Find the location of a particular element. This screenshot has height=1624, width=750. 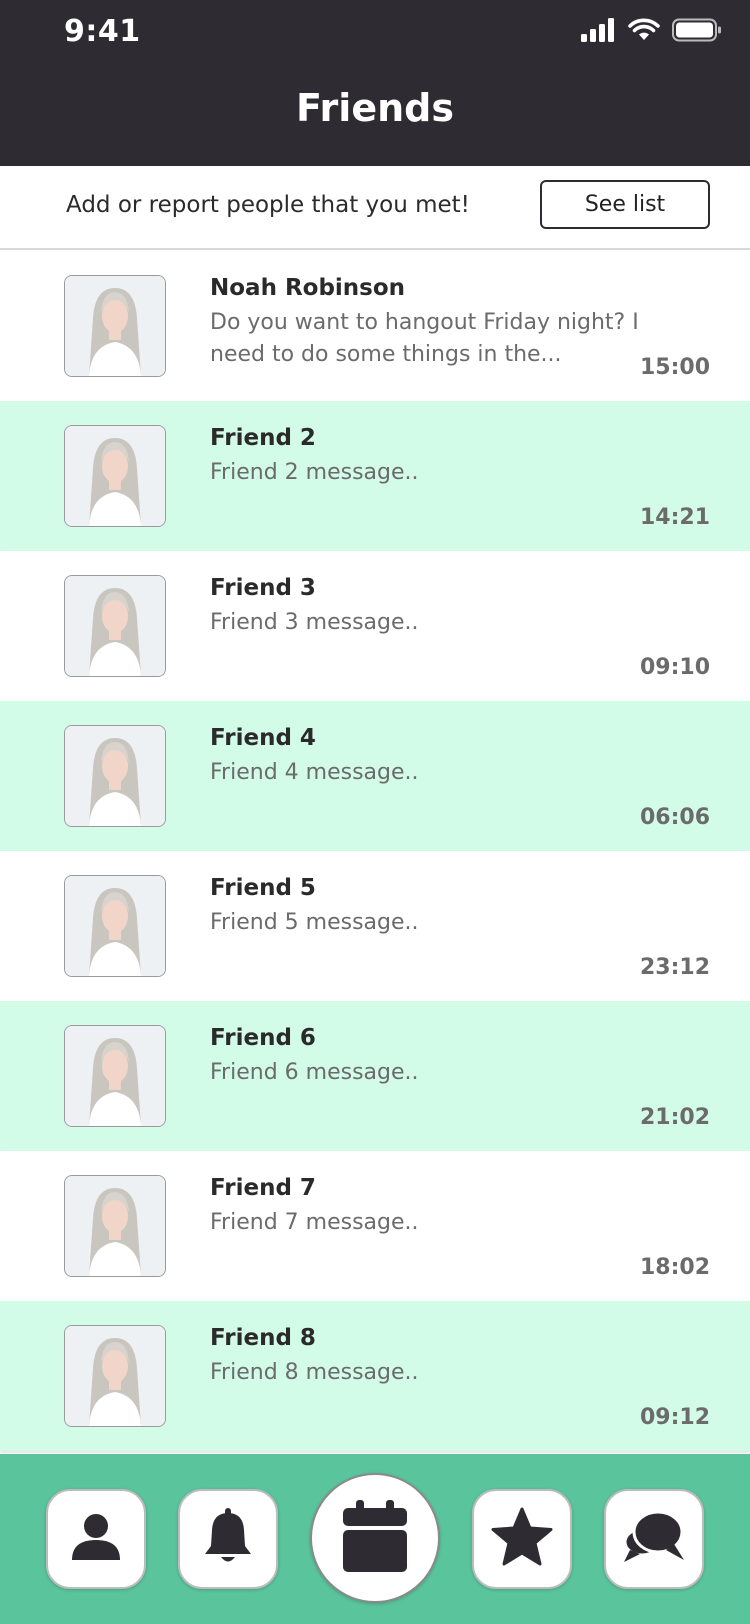

friend-name: Friend 8 is located at coordinates (263, 1338).